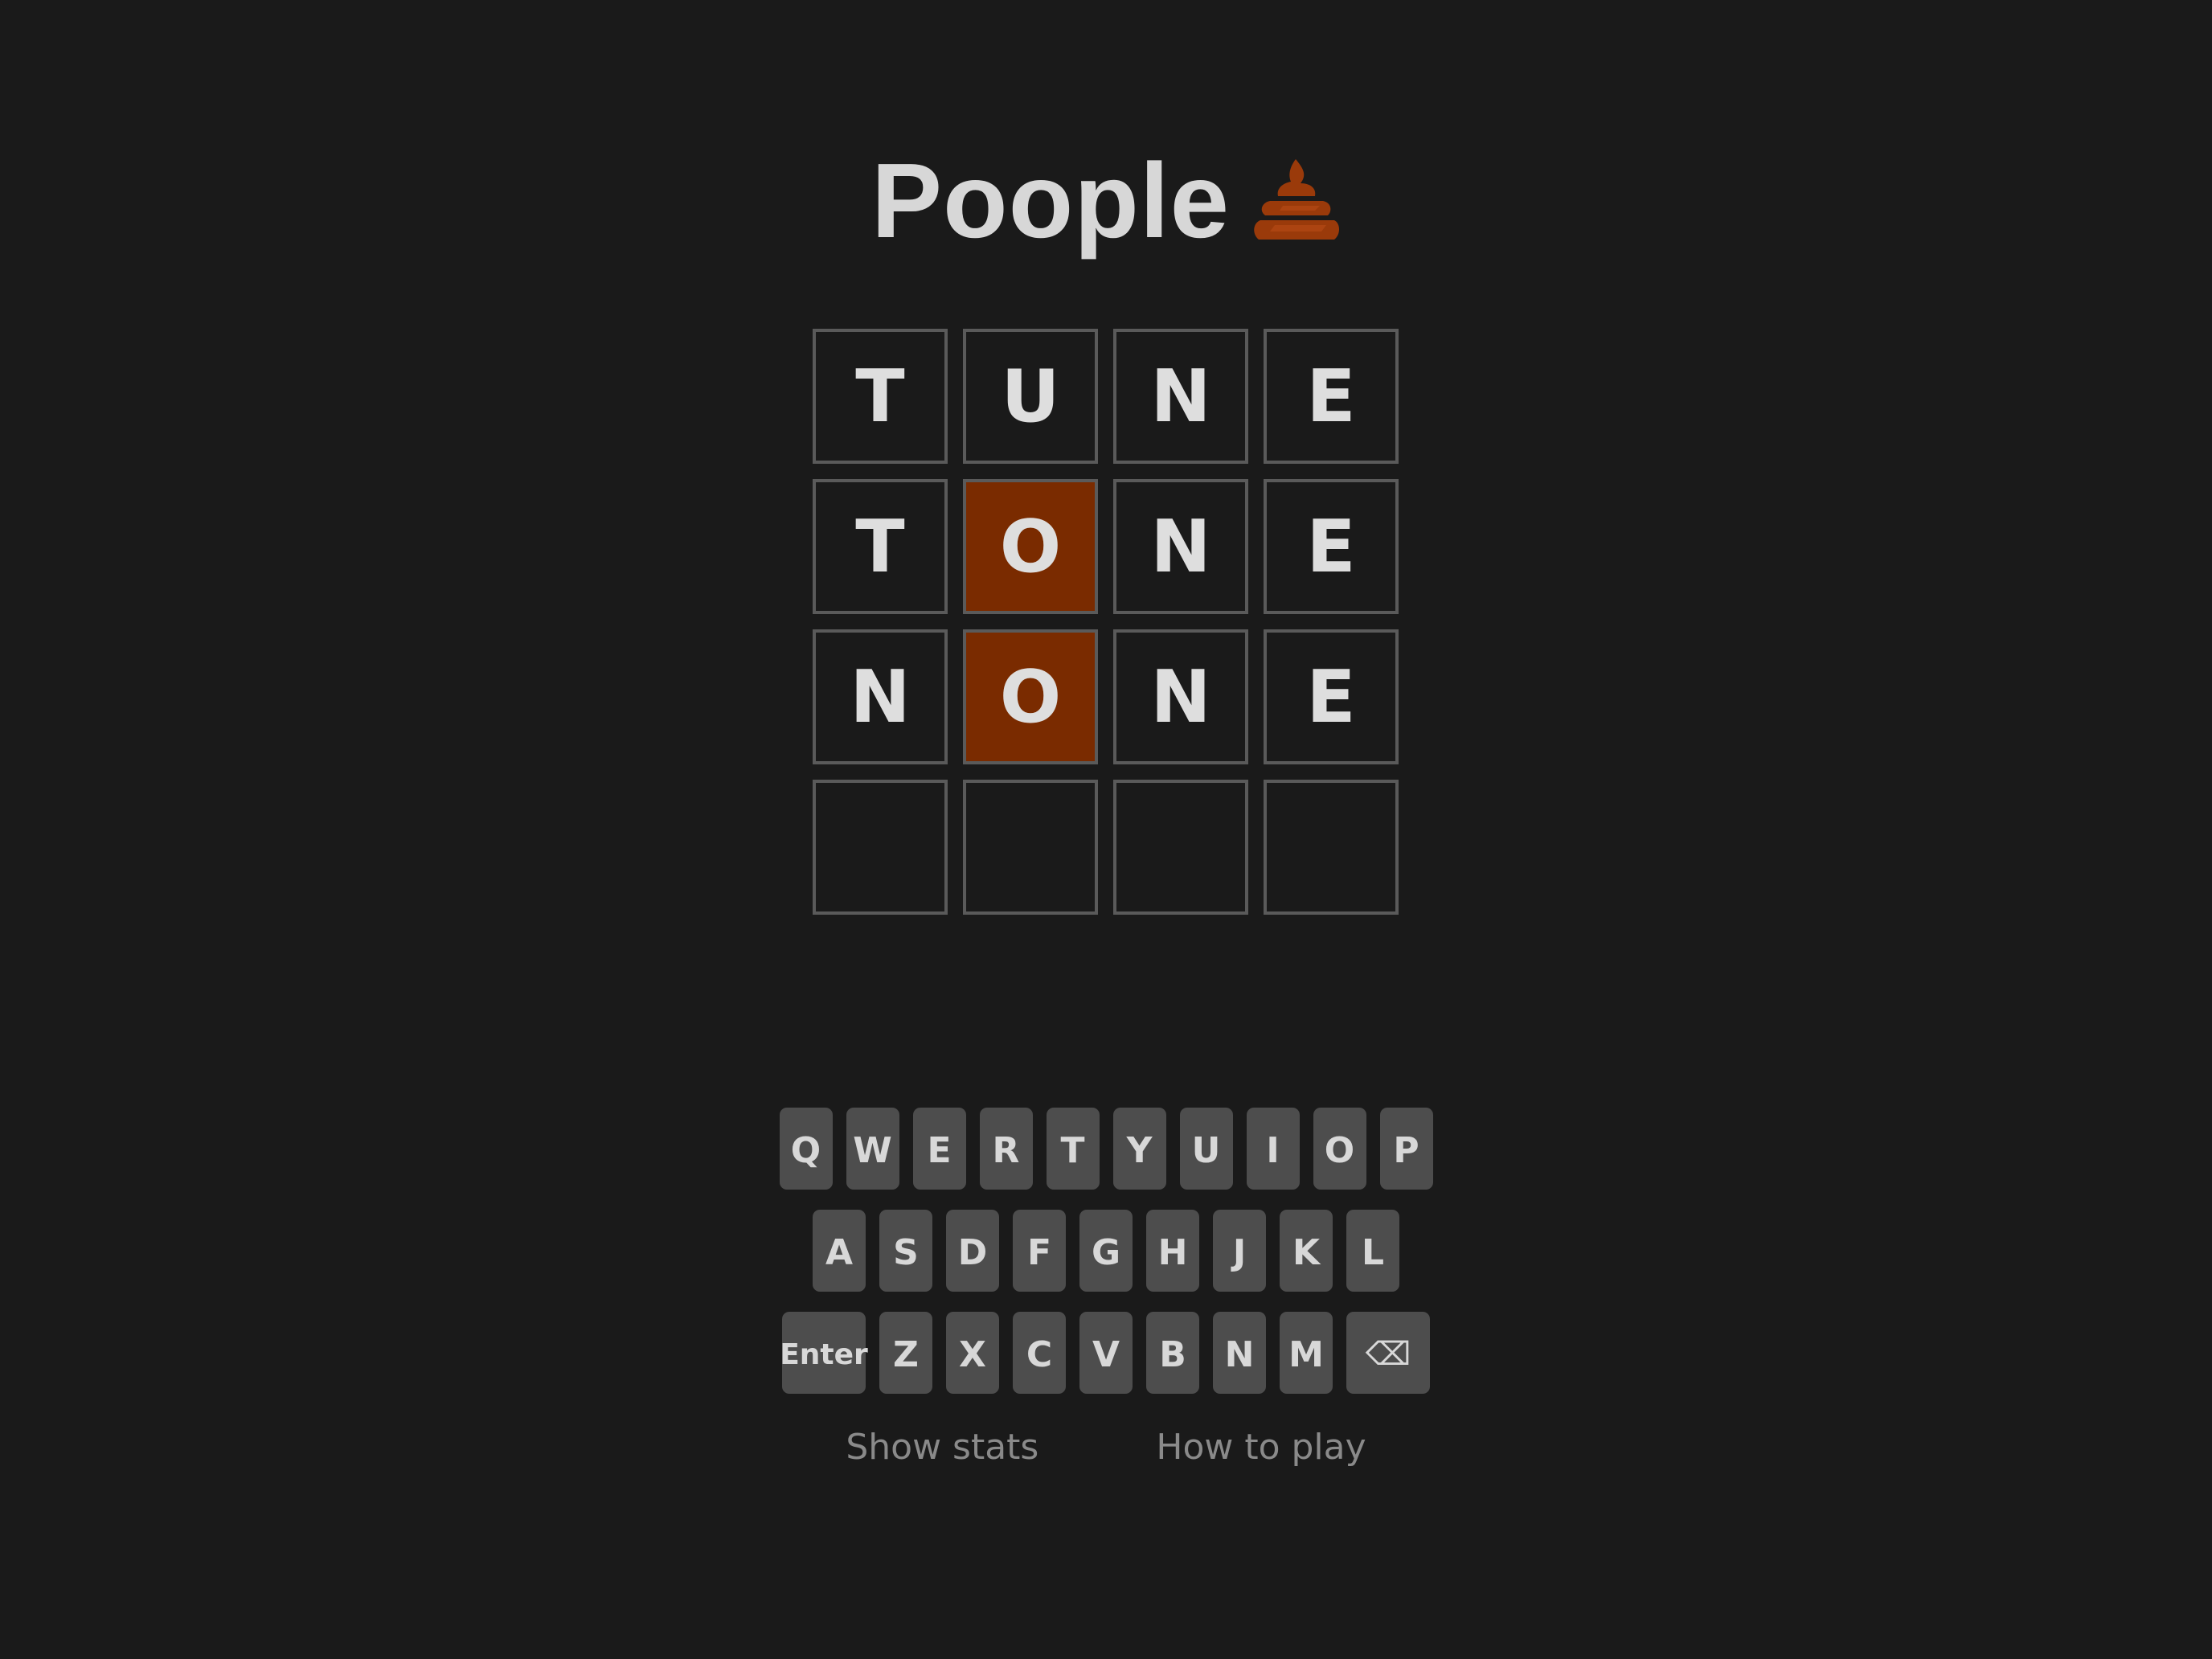 This screenshot has width=2212, height=1659. Describe the element at coordinates (906, 1251) in the screenshot. I see `key-s: S` at that location.